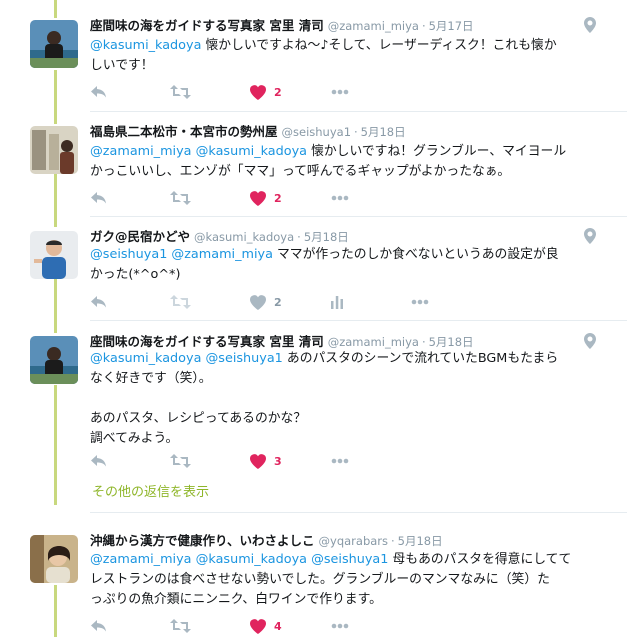 Image resolution: width=627 pixels, height=637 pixels. I want to click on mention-link: @seishuya1 @zamami_miya, so click(181, 254).